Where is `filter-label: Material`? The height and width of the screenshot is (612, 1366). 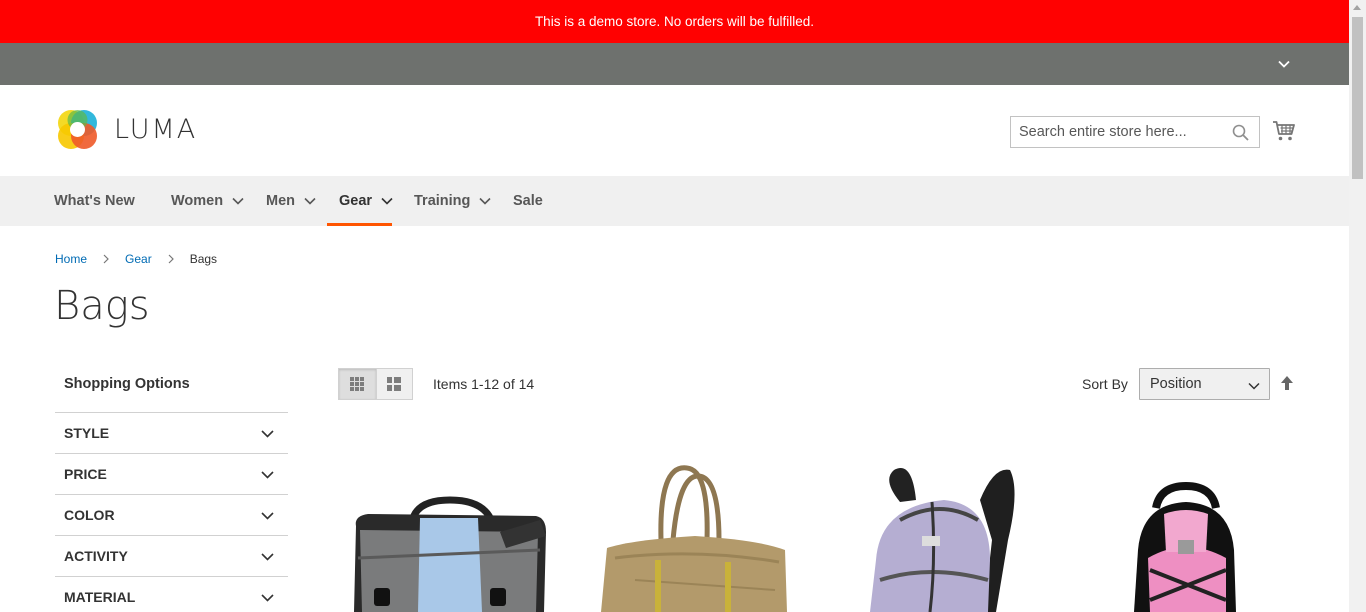 filter-label: Material is located at coordinates (100, 597).